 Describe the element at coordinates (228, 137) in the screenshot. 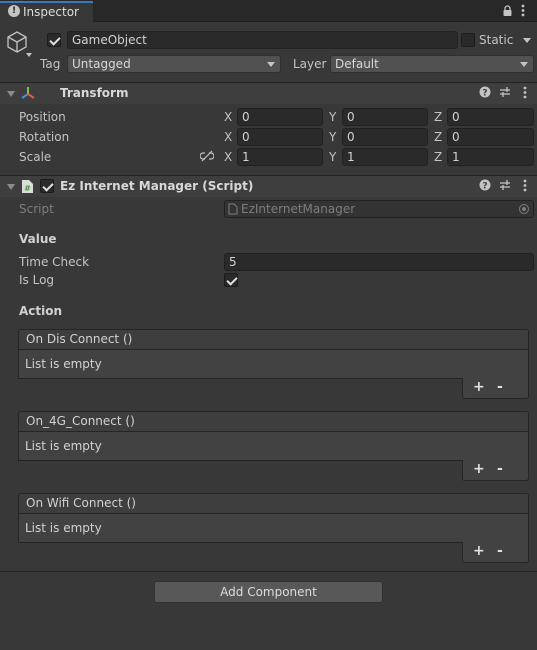

I see `rotation-x-axis-label: X` at that location.